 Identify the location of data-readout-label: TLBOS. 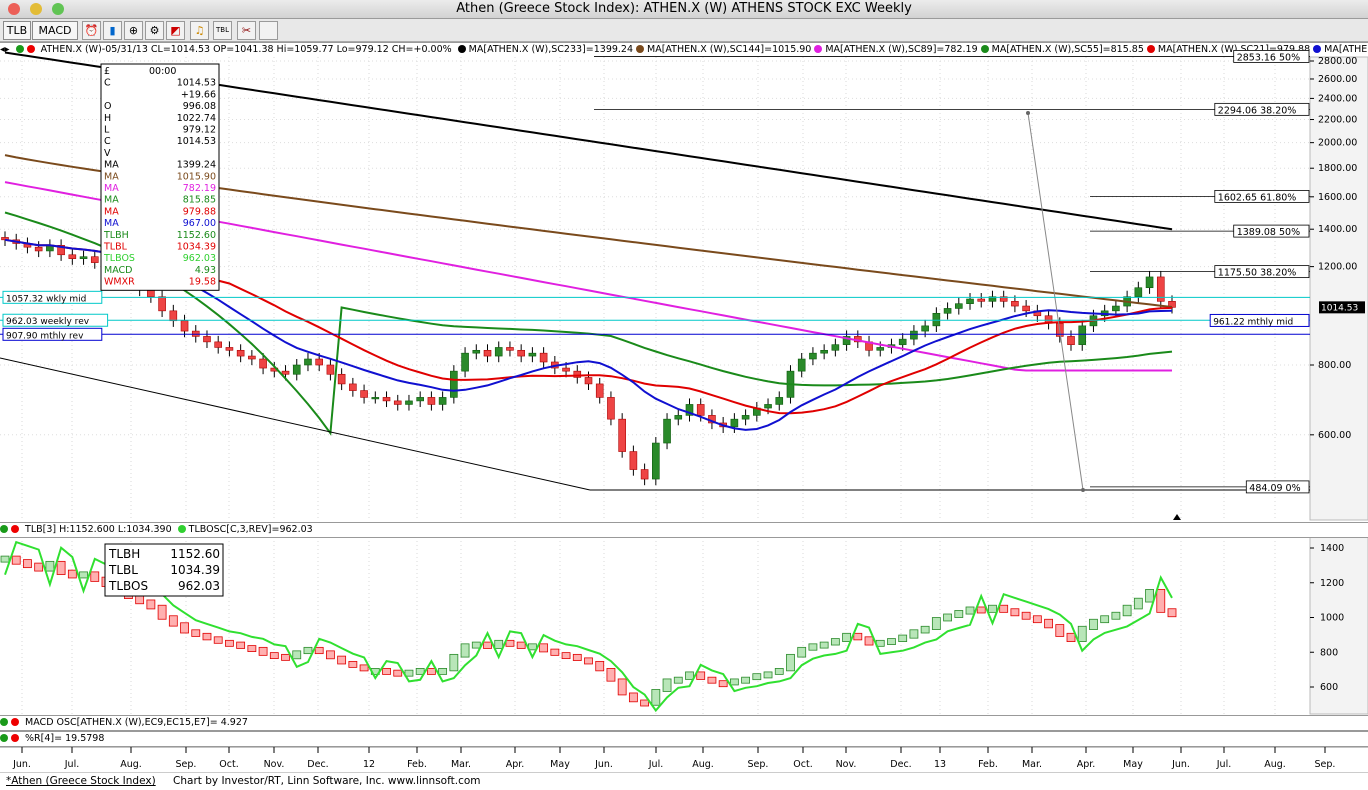
(119, 258).